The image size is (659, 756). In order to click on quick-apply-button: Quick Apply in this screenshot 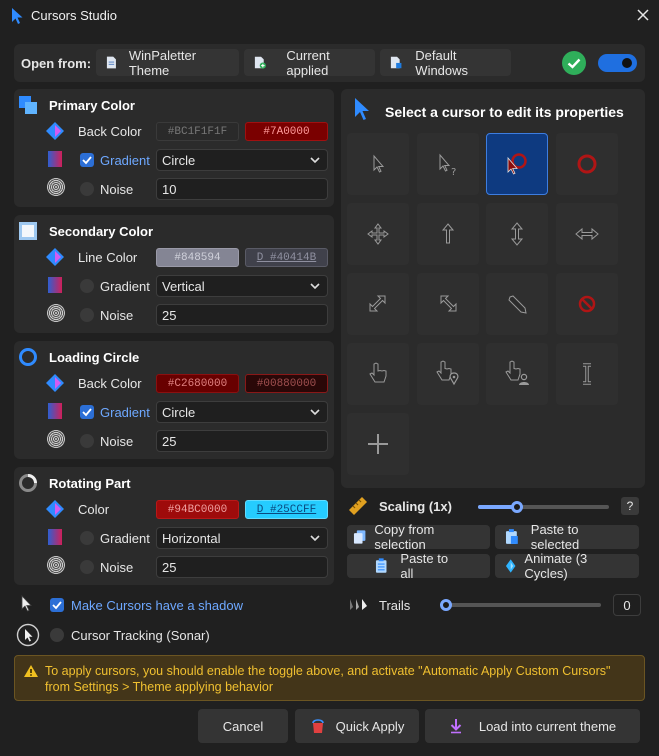, I will do `click(357, 726)`.